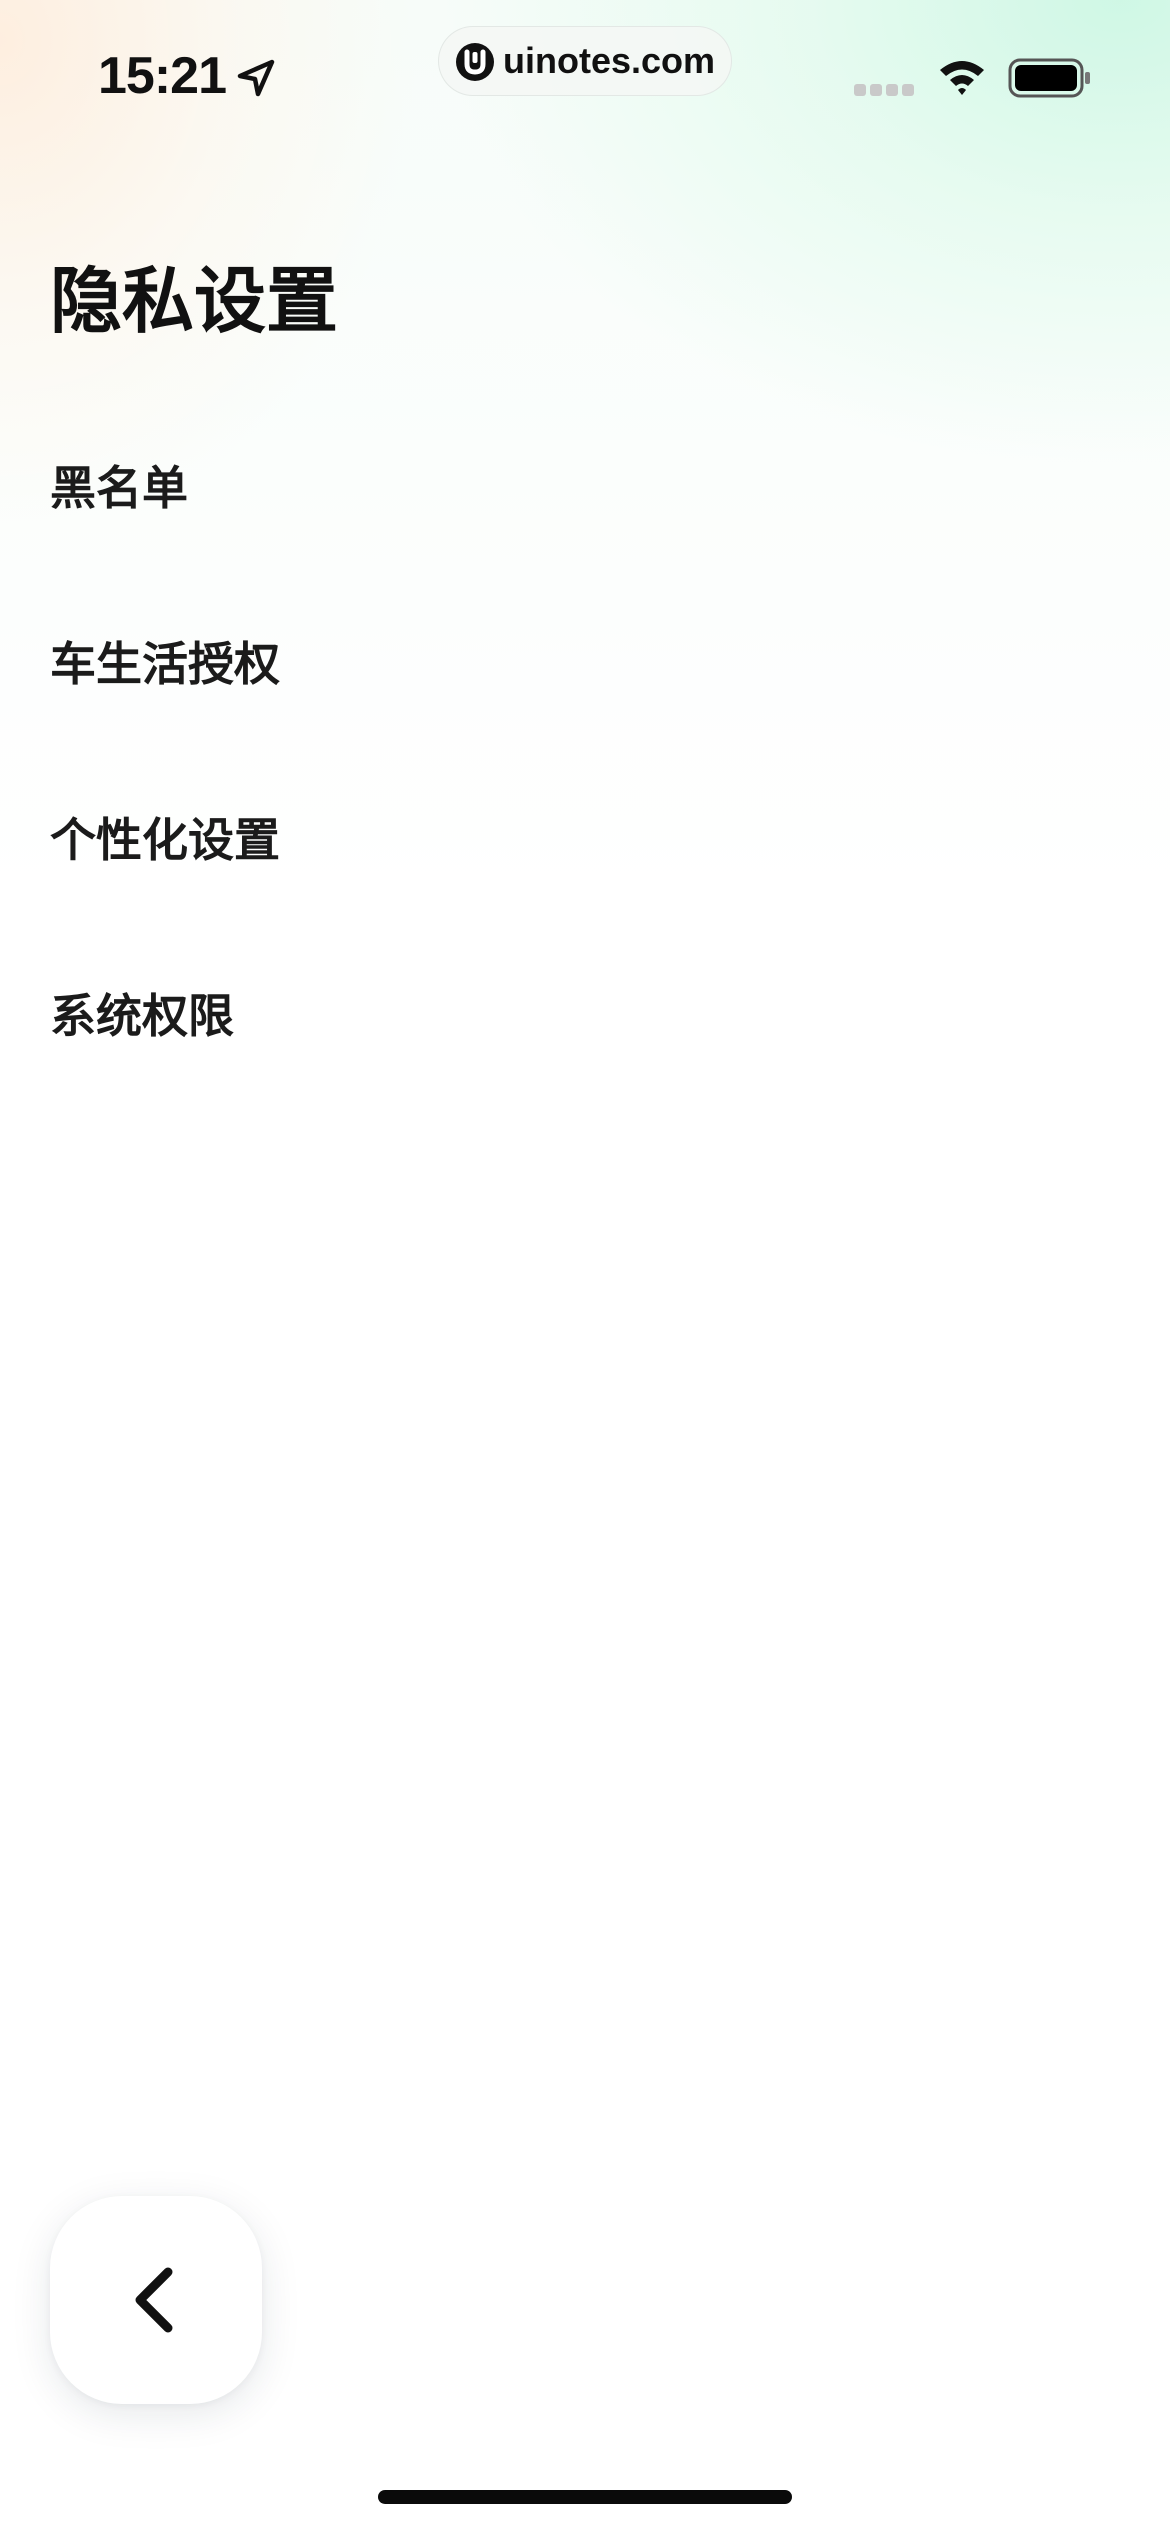 The image size is (1170, 2532). Describe the element at coordinates (585, 664) in the screenshot. I see `list-item-car-life-authorization: 车生活授权` at that location.